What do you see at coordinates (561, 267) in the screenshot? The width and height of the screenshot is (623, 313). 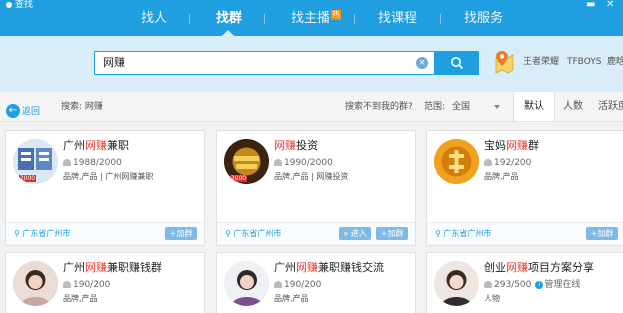 I see `name-suffix: 项目方案分享` at bounding box center [561, 267].